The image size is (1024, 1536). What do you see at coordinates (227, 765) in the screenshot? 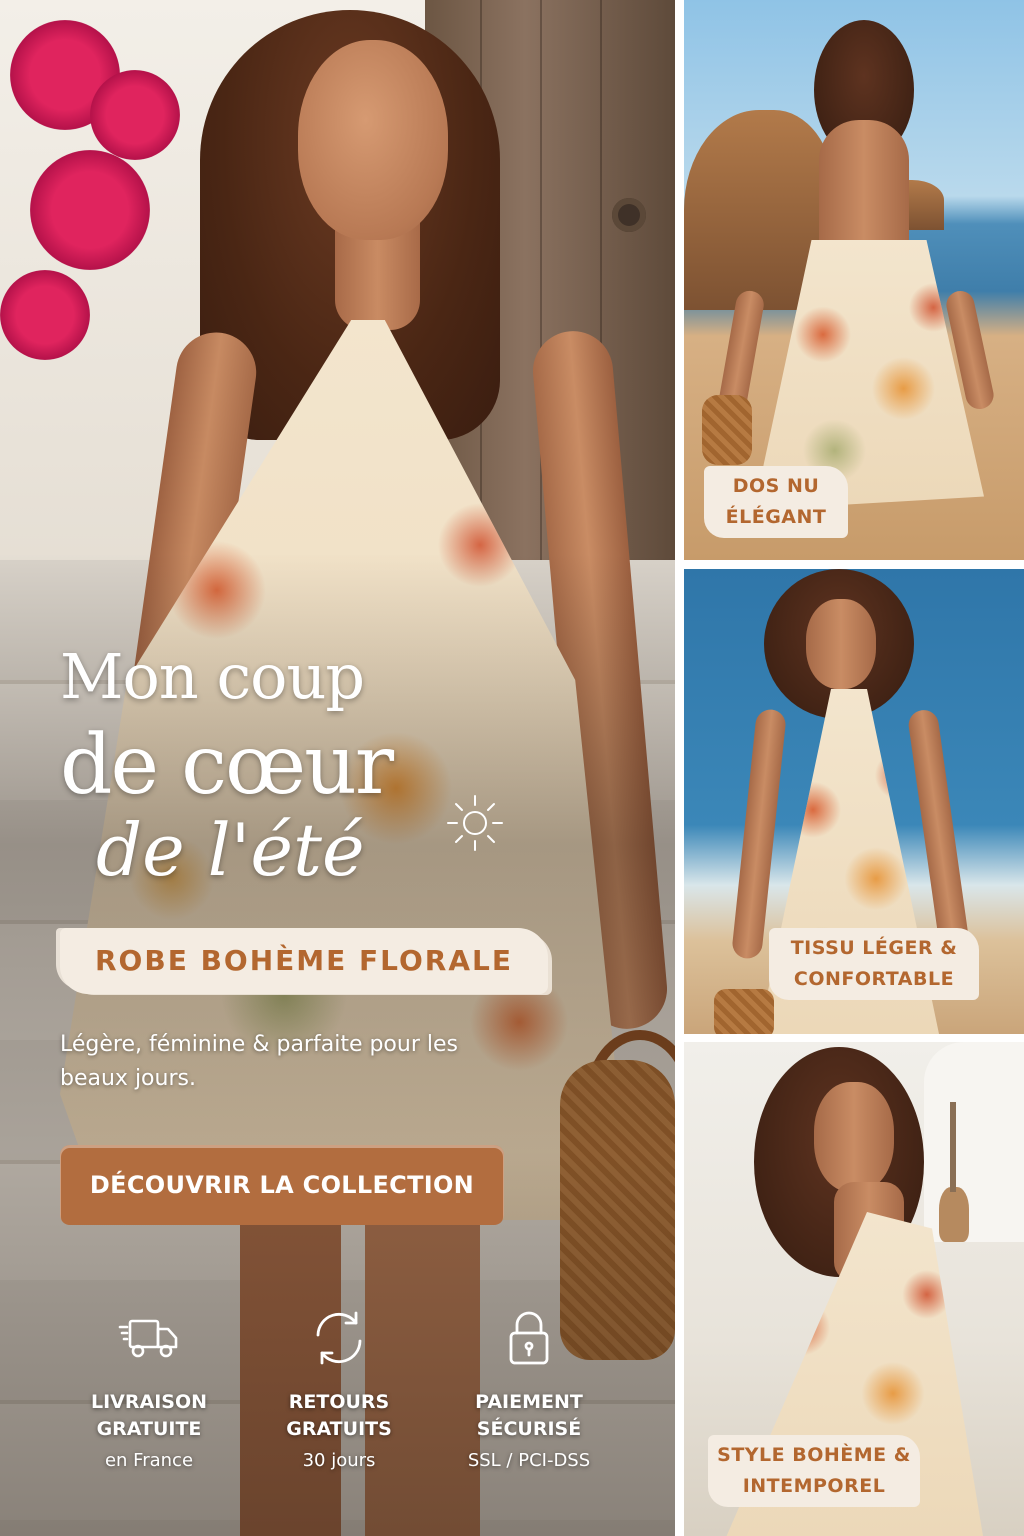
I see `headline-line-2: de cœur` at bounding box center [227, 765].